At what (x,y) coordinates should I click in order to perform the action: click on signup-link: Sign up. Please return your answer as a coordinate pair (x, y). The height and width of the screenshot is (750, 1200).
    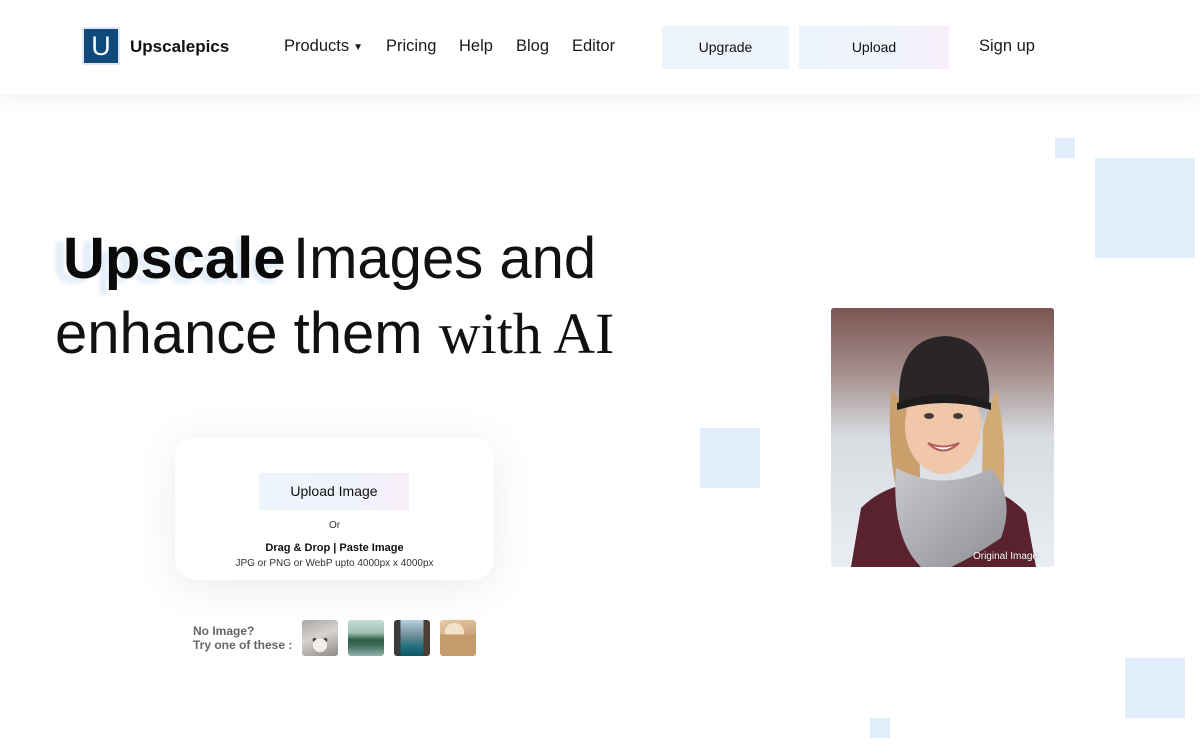
    Looking at the image, I should click on (1007, 46).